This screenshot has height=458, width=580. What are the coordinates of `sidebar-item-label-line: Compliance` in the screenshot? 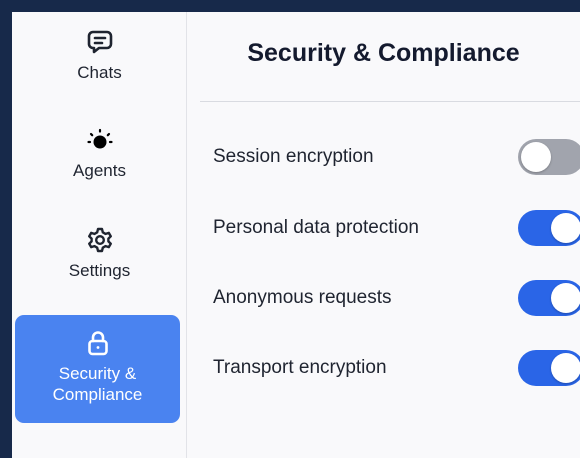 It's located at (97, 394).